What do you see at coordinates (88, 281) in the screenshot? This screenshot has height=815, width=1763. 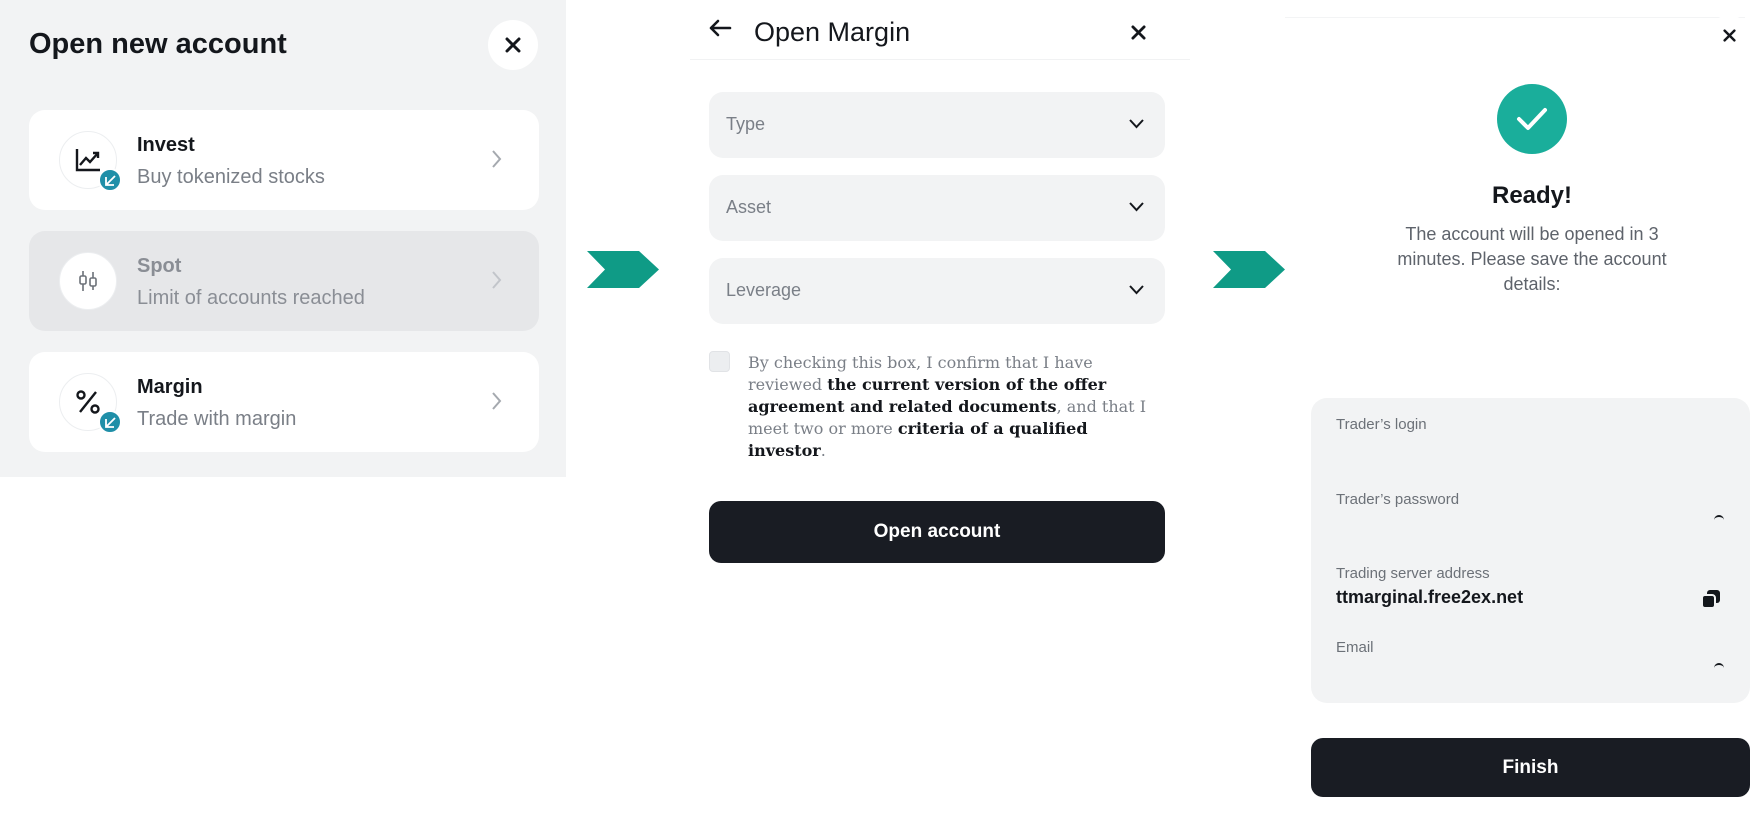 I see `candlestick-icon` at bounding box center [88, 281].